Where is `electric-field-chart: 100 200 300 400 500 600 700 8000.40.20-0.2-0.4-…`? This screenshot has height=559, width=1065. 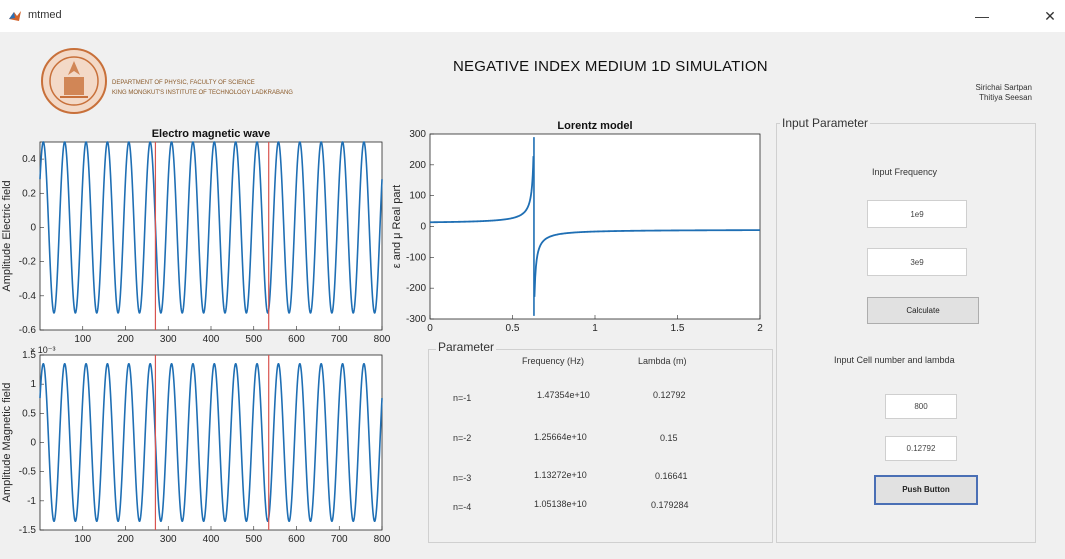 electric-field-chart: 100 200 300 400 500 600 700 8000.40.20-0.2-0.4-… is located at coordinates (196, 236).